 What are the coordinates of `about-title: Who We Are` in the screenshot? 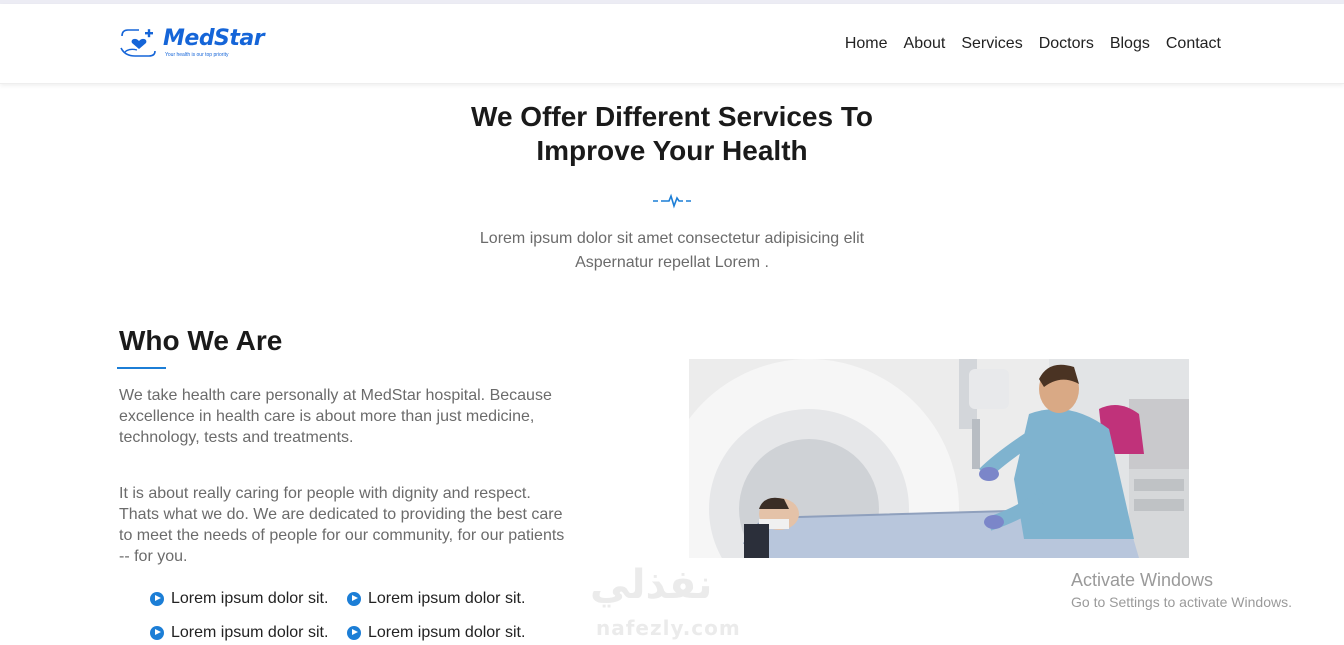 It's located at (201, 340).